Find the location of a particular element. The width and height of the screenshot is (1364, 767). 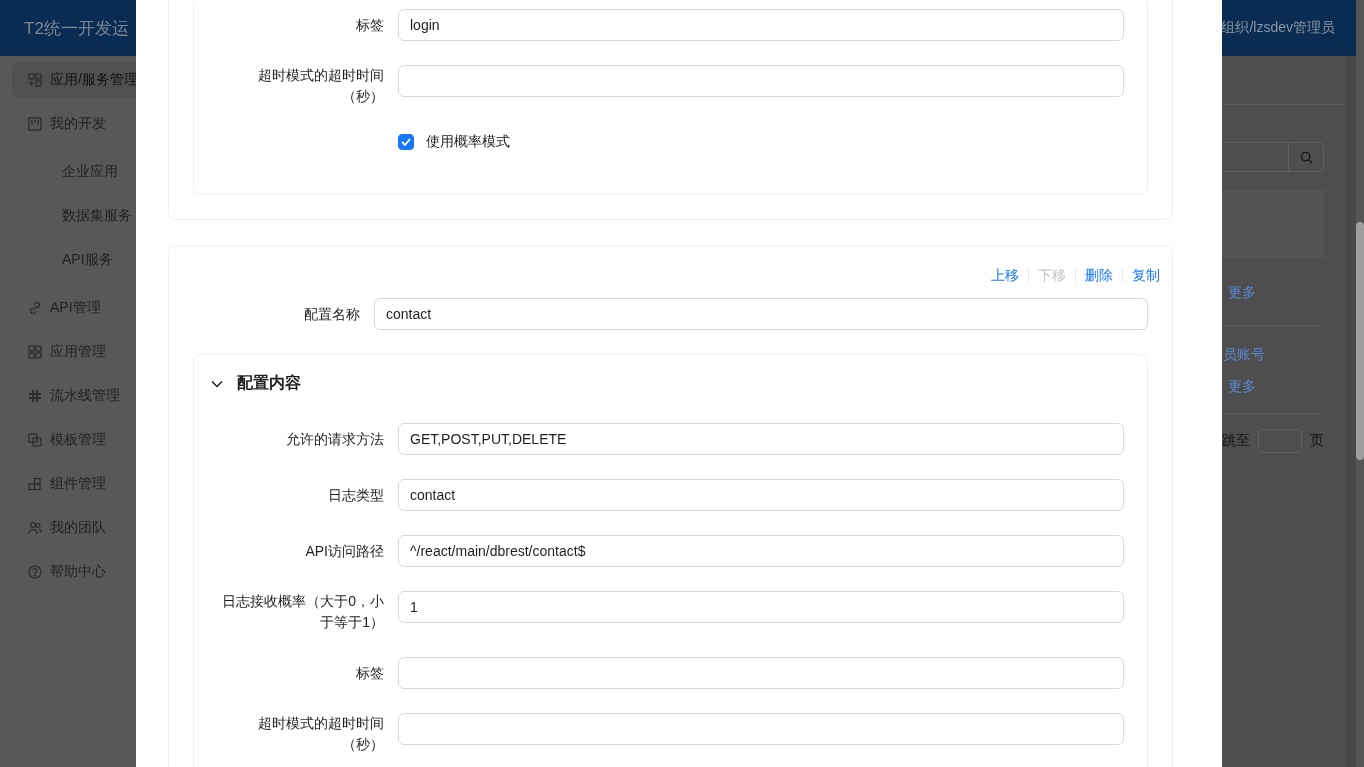

link-icon is located at coordinates (35, 308).